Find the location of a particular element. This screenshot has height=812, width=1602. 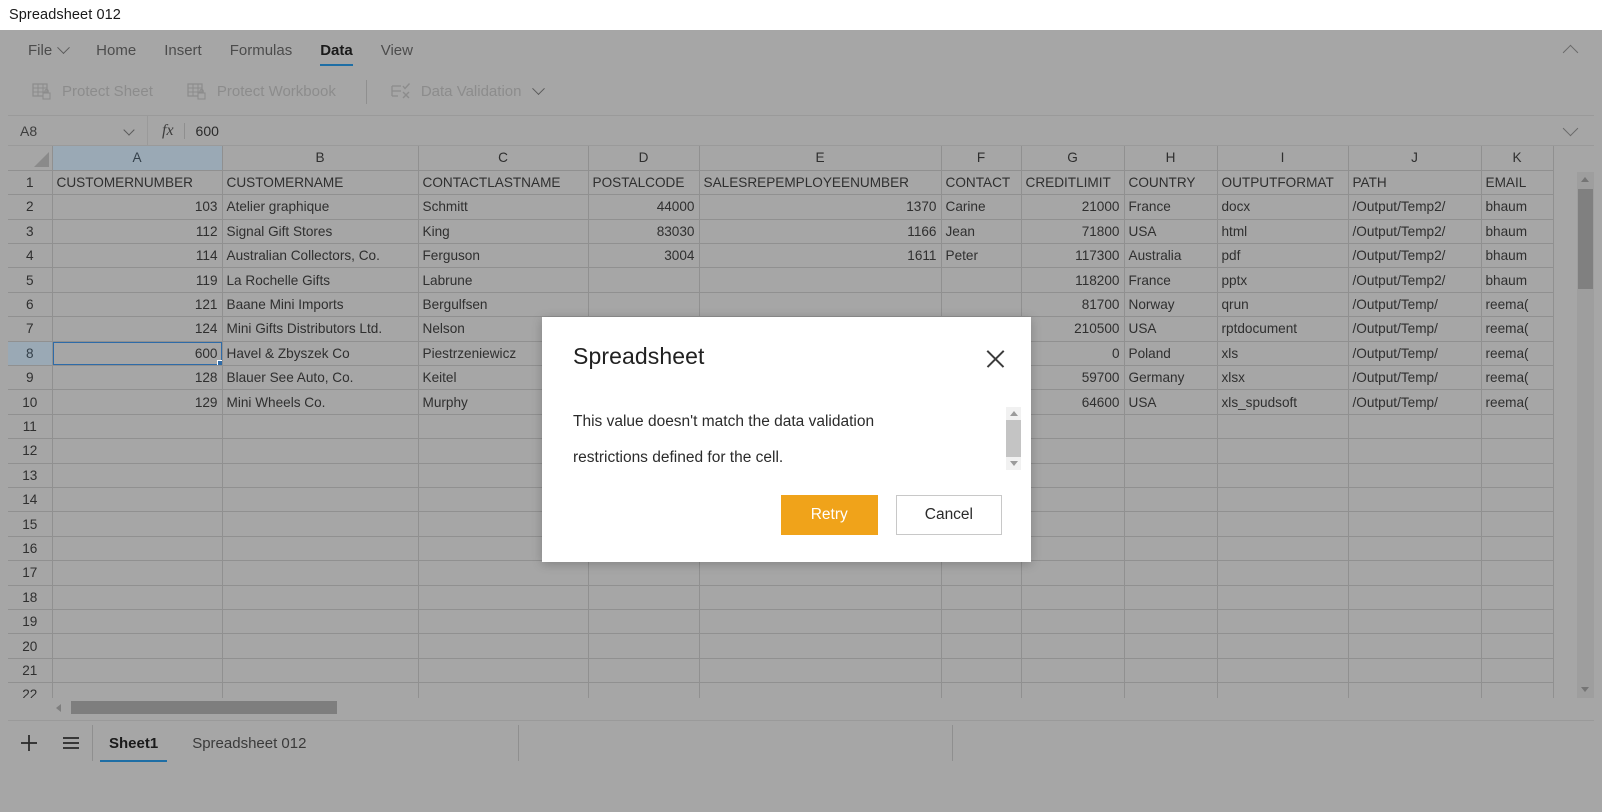

sheet-tab-spreadsheet-012: Spreadsheet 012 is located at coordinates (249, 743).